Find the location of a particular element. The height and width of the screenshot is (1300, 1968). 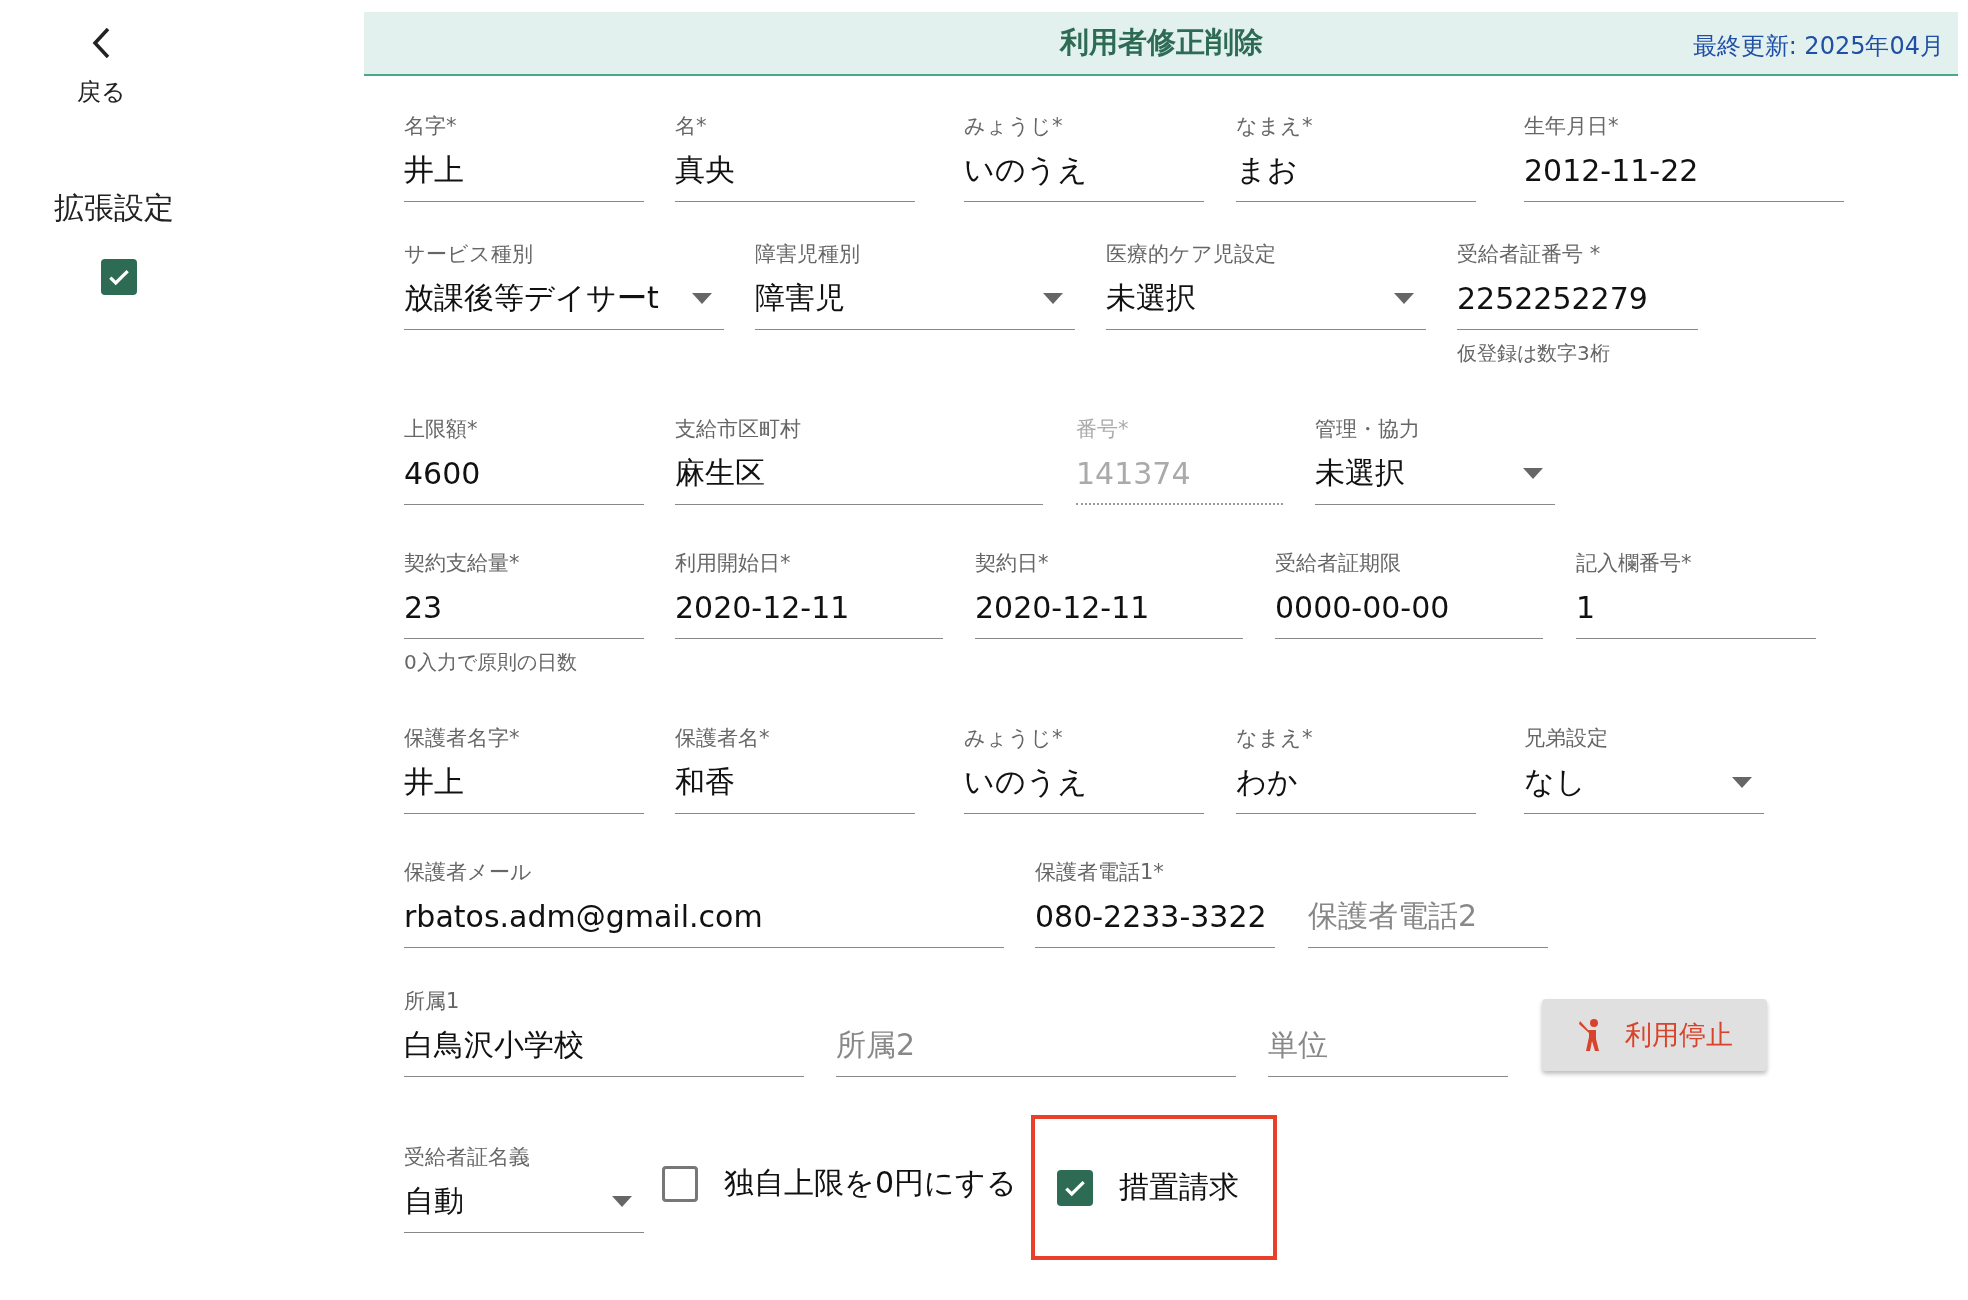

field-label: 管理・協力 is located at coordinates (1368, 429).